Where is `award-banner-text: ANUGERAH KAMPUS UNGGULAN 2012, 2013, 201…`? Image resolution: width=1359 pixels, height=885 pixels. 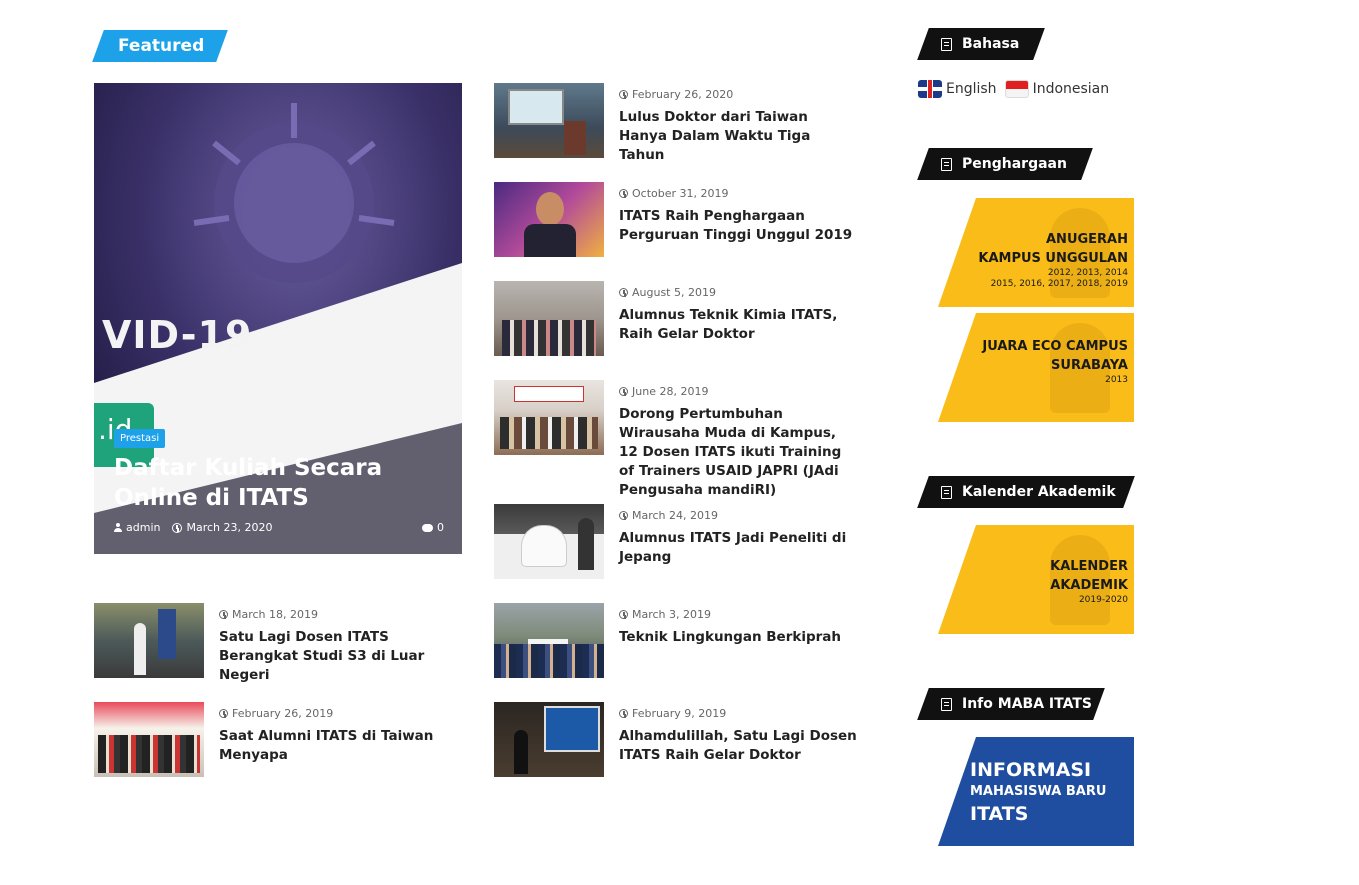 award-banner-text: ANUGERAH KAMPUS UNGGULAN 2012, 2013, 201… is located at coordinates (1053, 260).